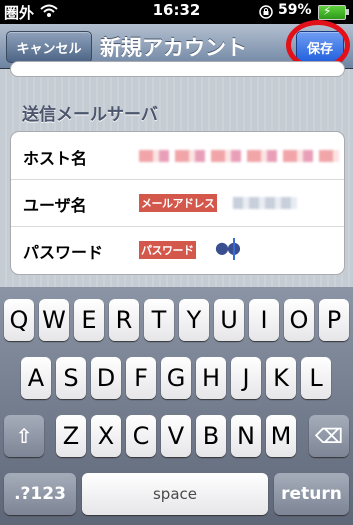 Image resolution: width=353 pixels, height=525 pixels. What do you see at coordinates (246, 436) in the screenshot?
I see `key-n: N` at bounding box center [246, 436].